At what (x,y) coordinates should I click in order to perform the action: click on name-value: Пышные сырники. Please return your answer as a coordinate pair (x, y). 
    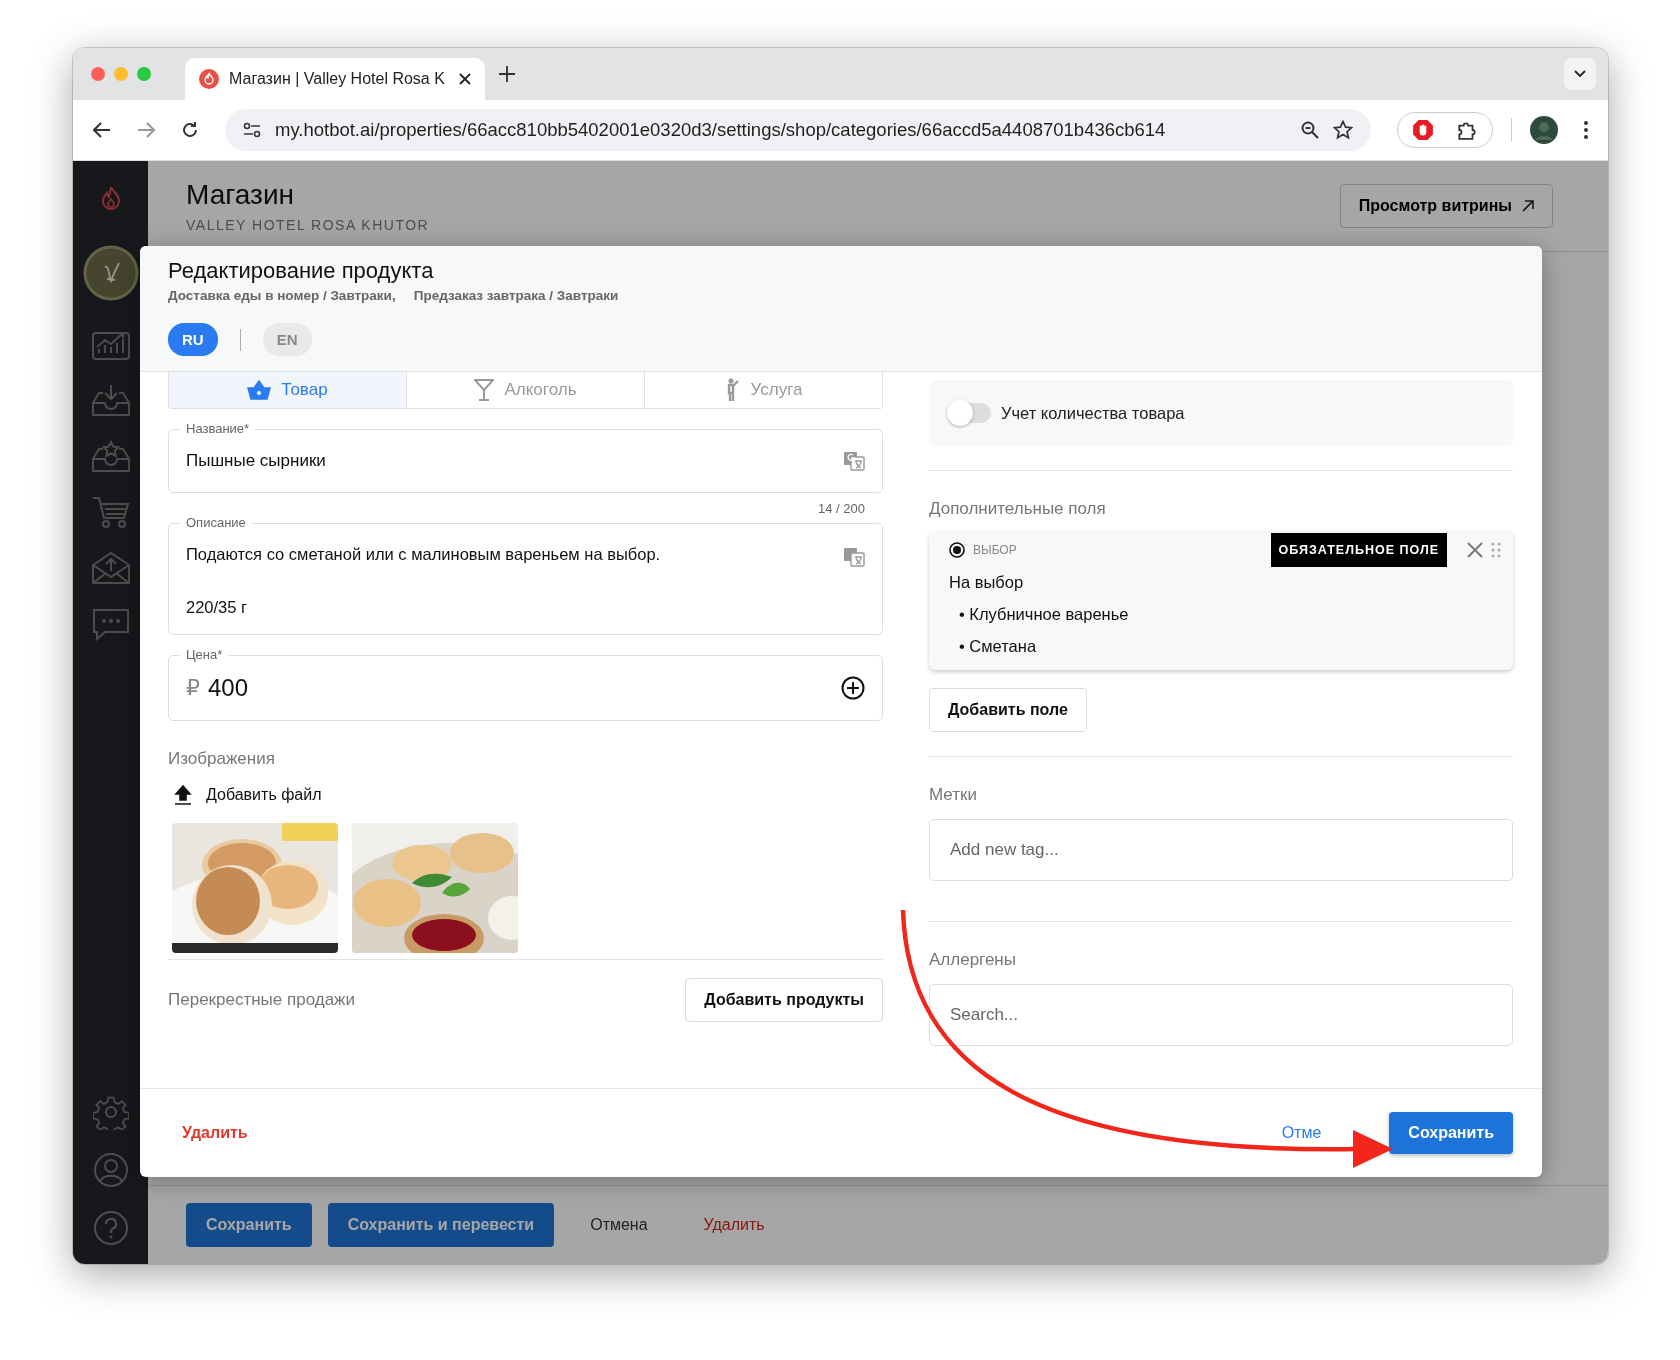
    Looking at the image, I should click on (256, 461).